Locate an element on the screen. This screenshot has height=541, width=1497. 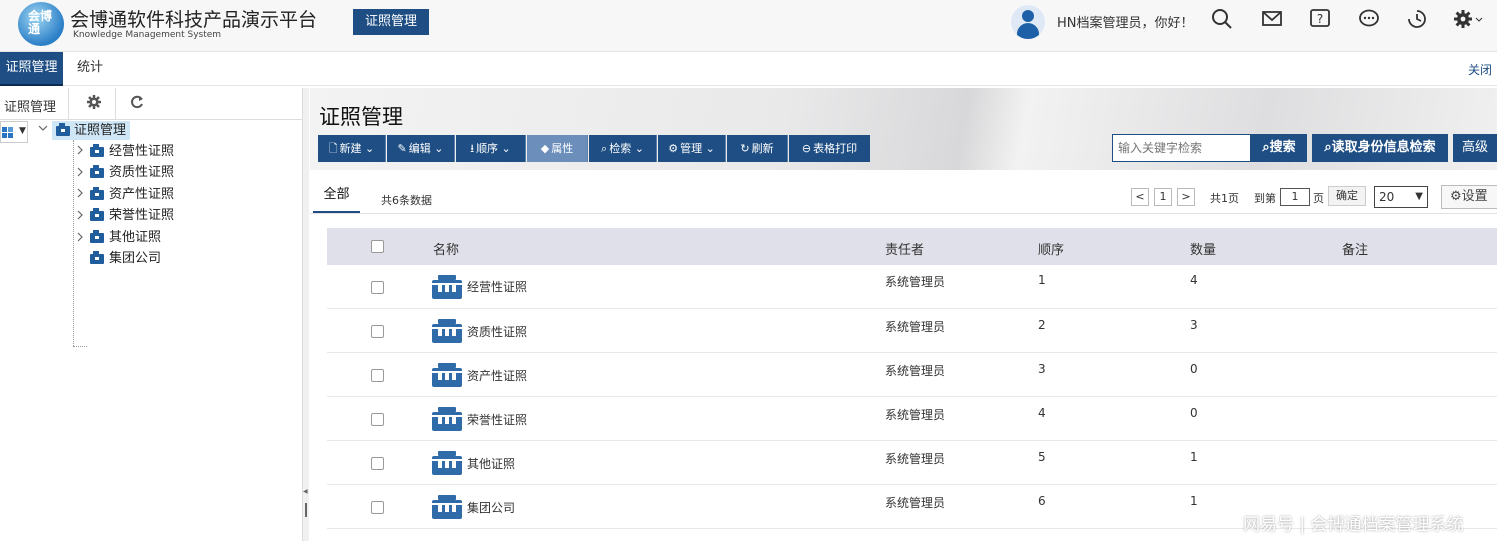
tree-node: 荣誉性证照 is located at coordinates (132, 216).